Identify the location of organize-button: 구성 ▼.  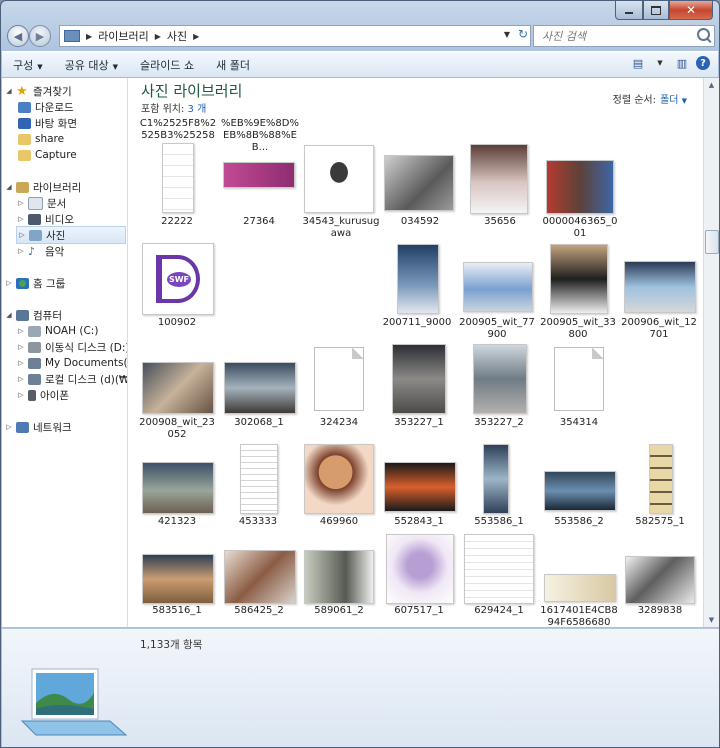
(28, 65).